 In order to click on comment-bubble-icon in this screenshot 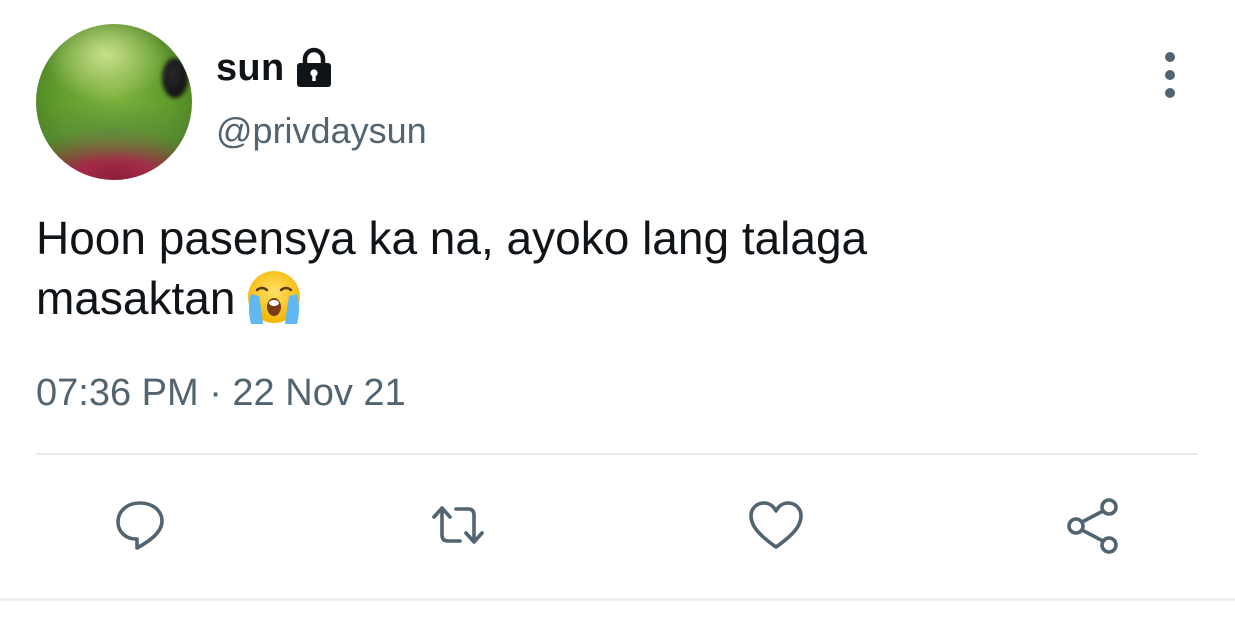, I will do `click(140, 525)`.